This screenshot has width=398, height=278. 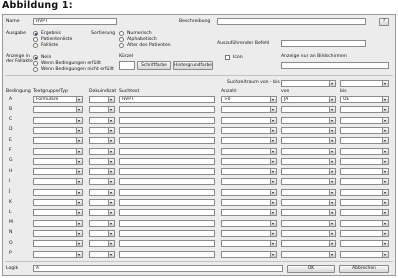 What do you see at coordinates (323, 43) in the screenshot?
I see `auszufuehrender-befehl-input` at bounding box center [323, 43].